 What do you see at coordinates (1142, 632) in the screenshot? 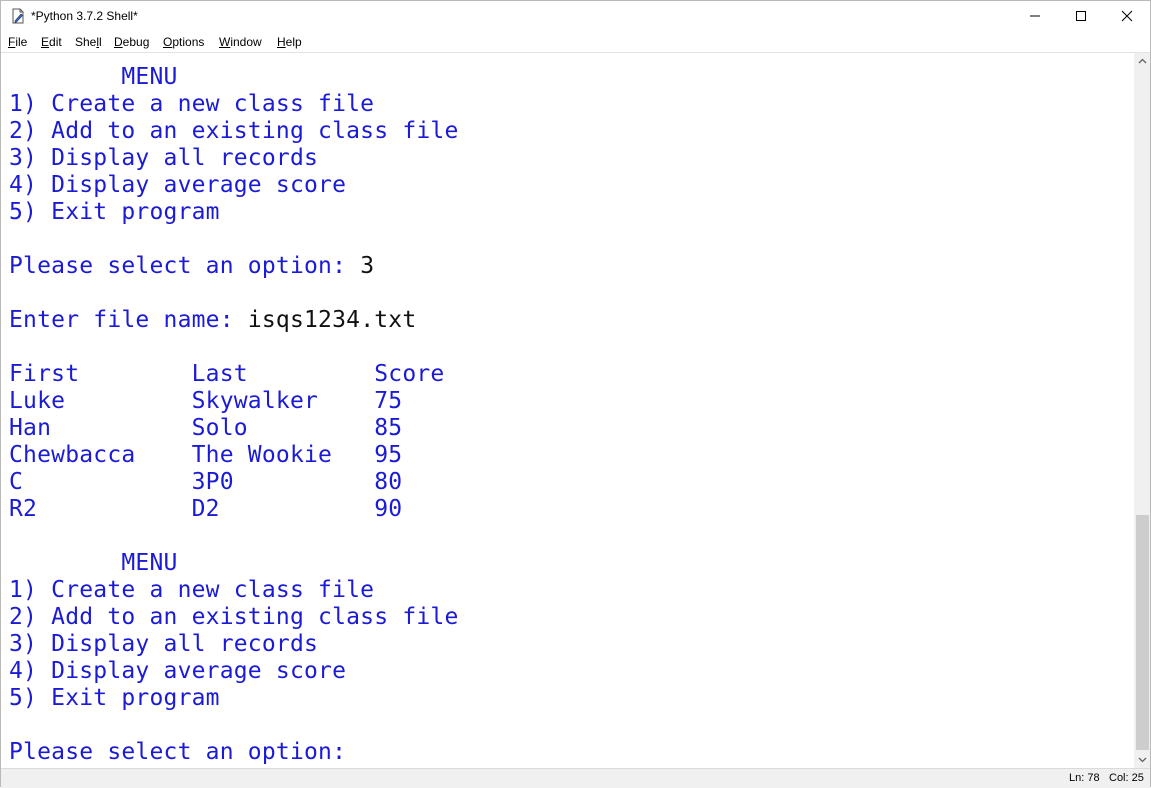
I see `scrollbar-thumb` at bounding box center [1142, 632].